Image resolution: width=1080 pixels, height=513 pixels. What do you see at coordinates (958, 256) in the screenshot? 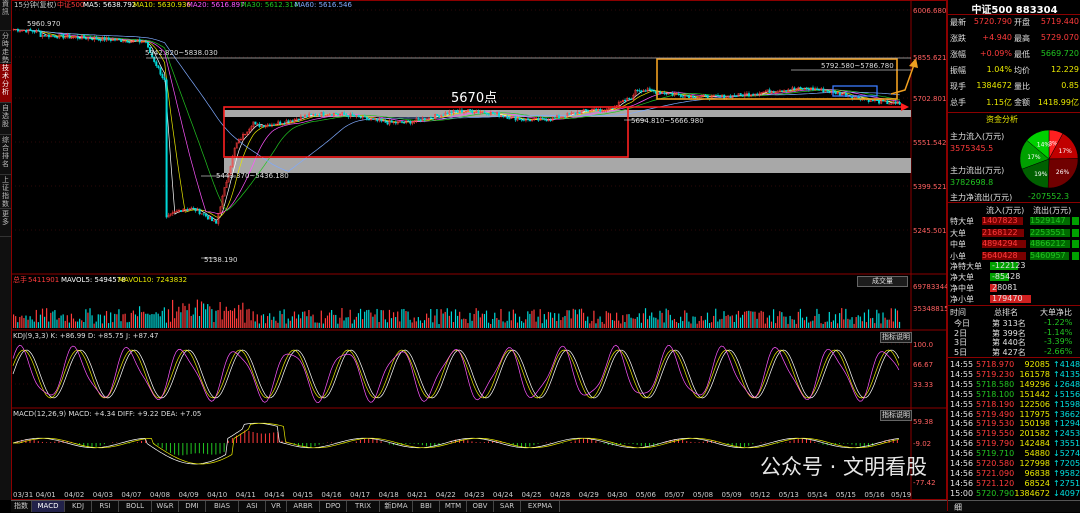
I see `flow-name-3: 小单` at bounding box center [958, 256].